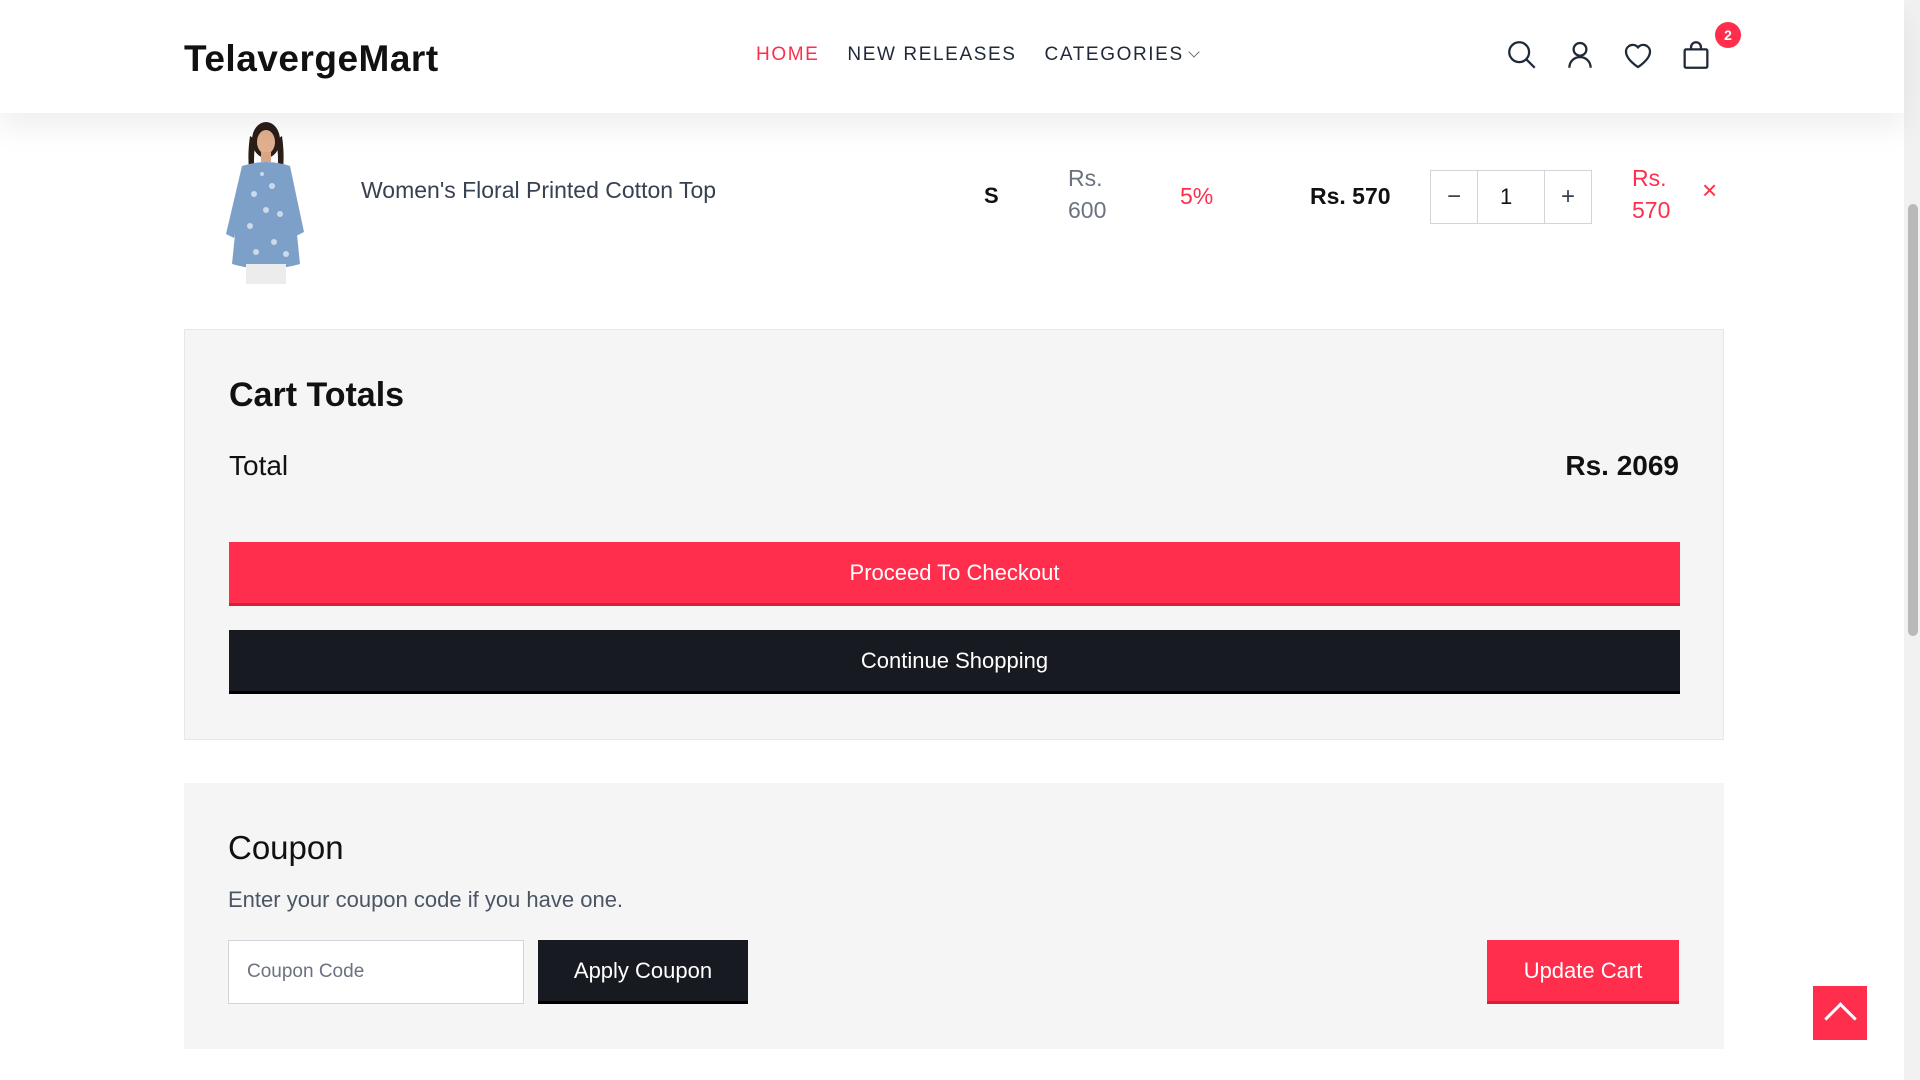  I want to click on nav-home: HOME, so click(787, 55).